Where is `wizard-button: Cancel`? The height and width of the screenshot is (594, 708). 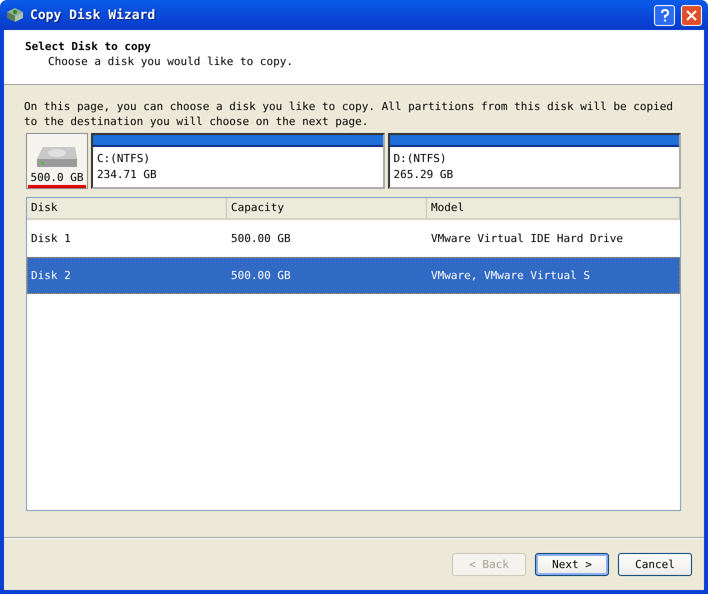 wizard-button: Cancel is located at coordinates (655, 564).